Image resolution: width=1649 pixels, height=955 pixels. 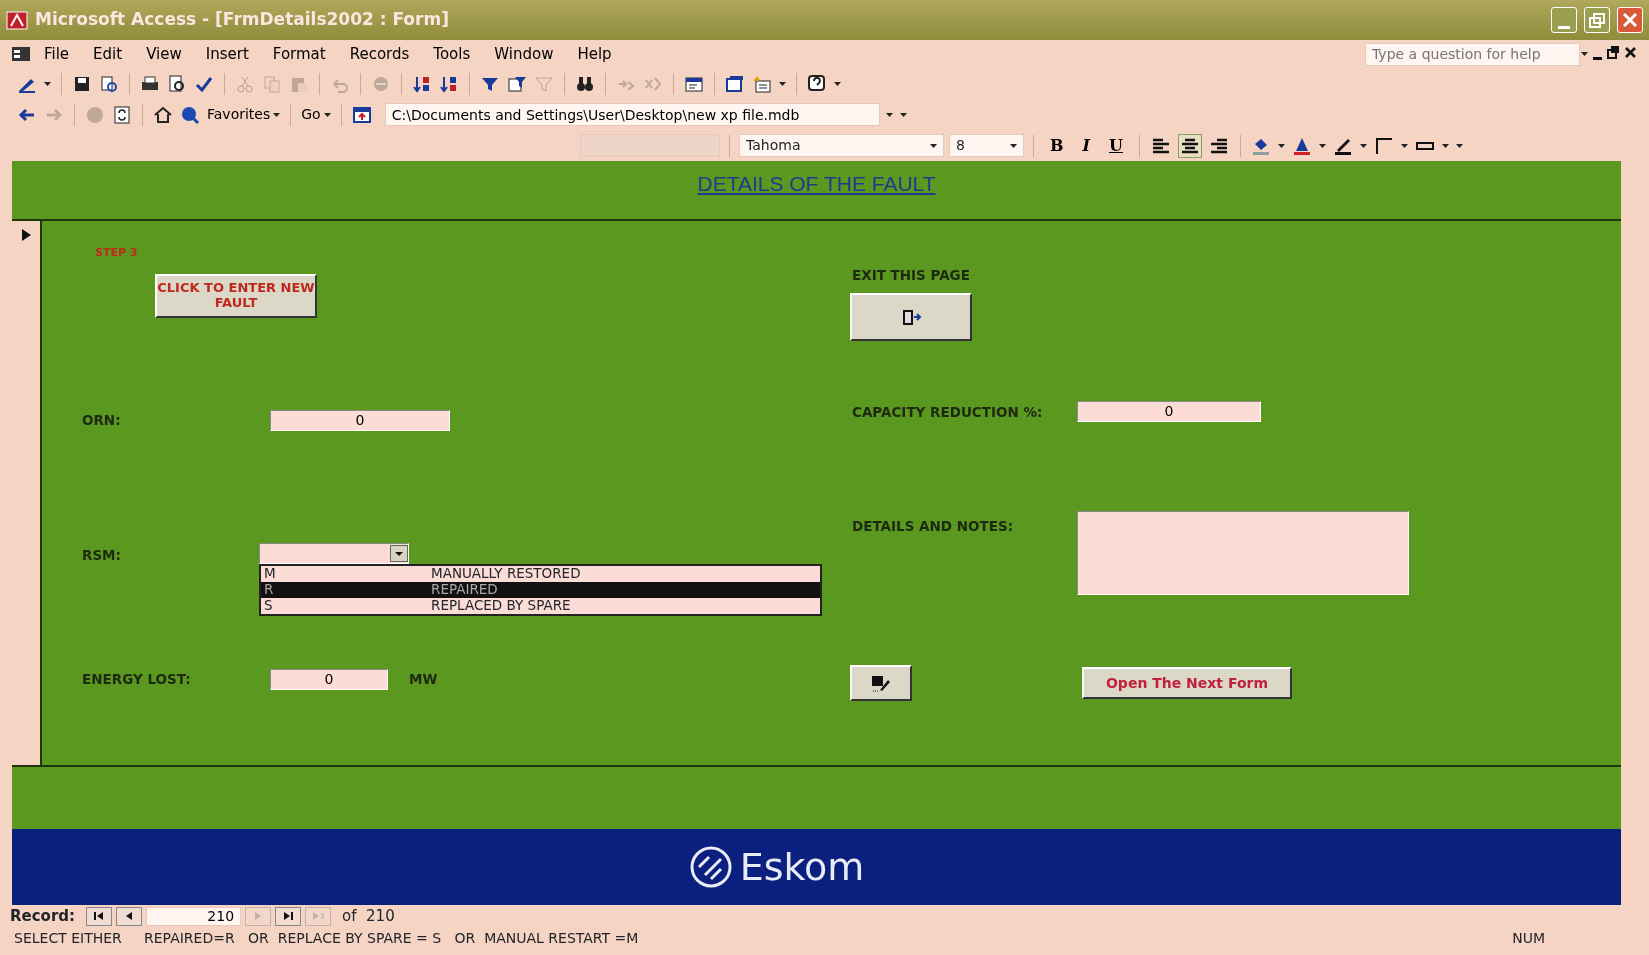 I want to click on form-icon, so click(x=21, y=54).